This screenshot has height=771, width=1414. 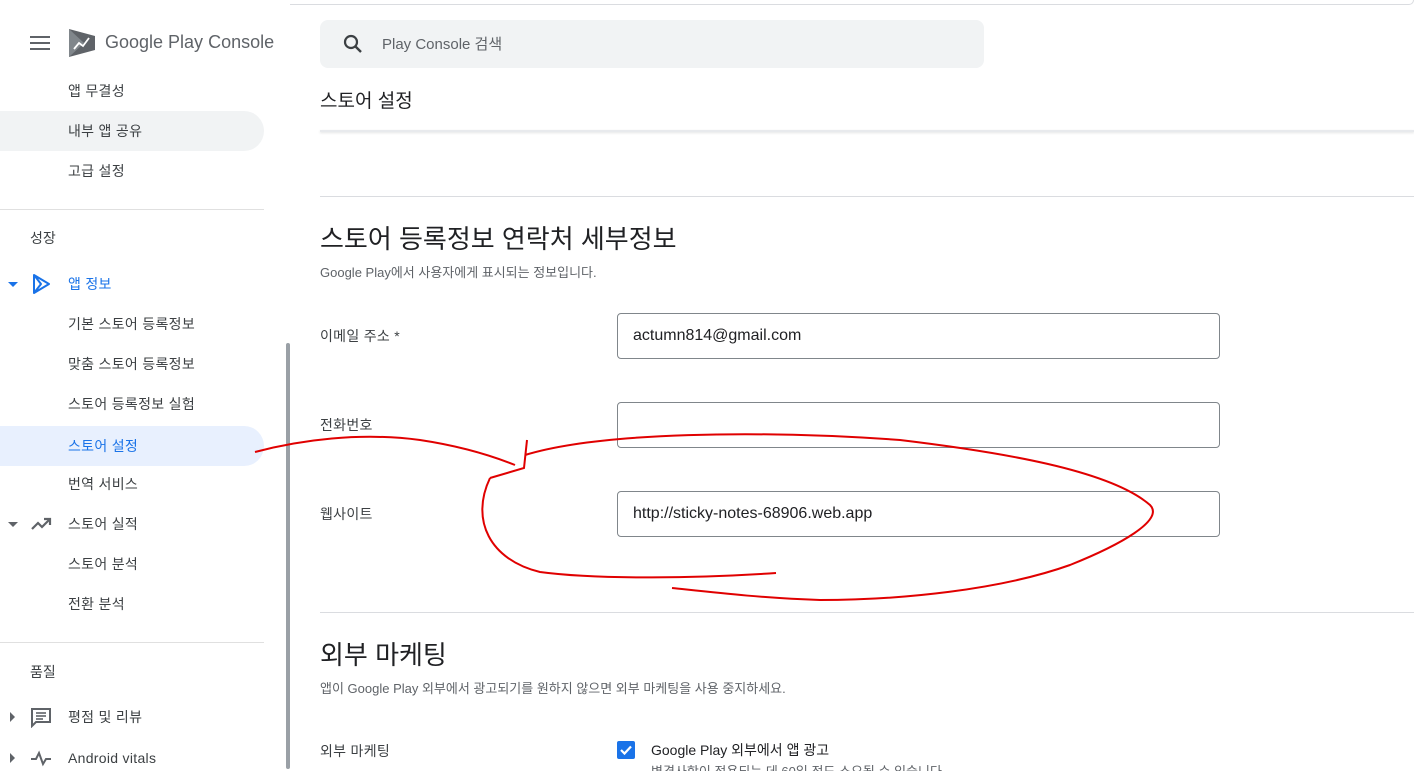 What do you see at coordinates (103, 484) in the screenshot?
I see `sidebar-item-label: 번역 서비스` at bounding box center [103, 484].